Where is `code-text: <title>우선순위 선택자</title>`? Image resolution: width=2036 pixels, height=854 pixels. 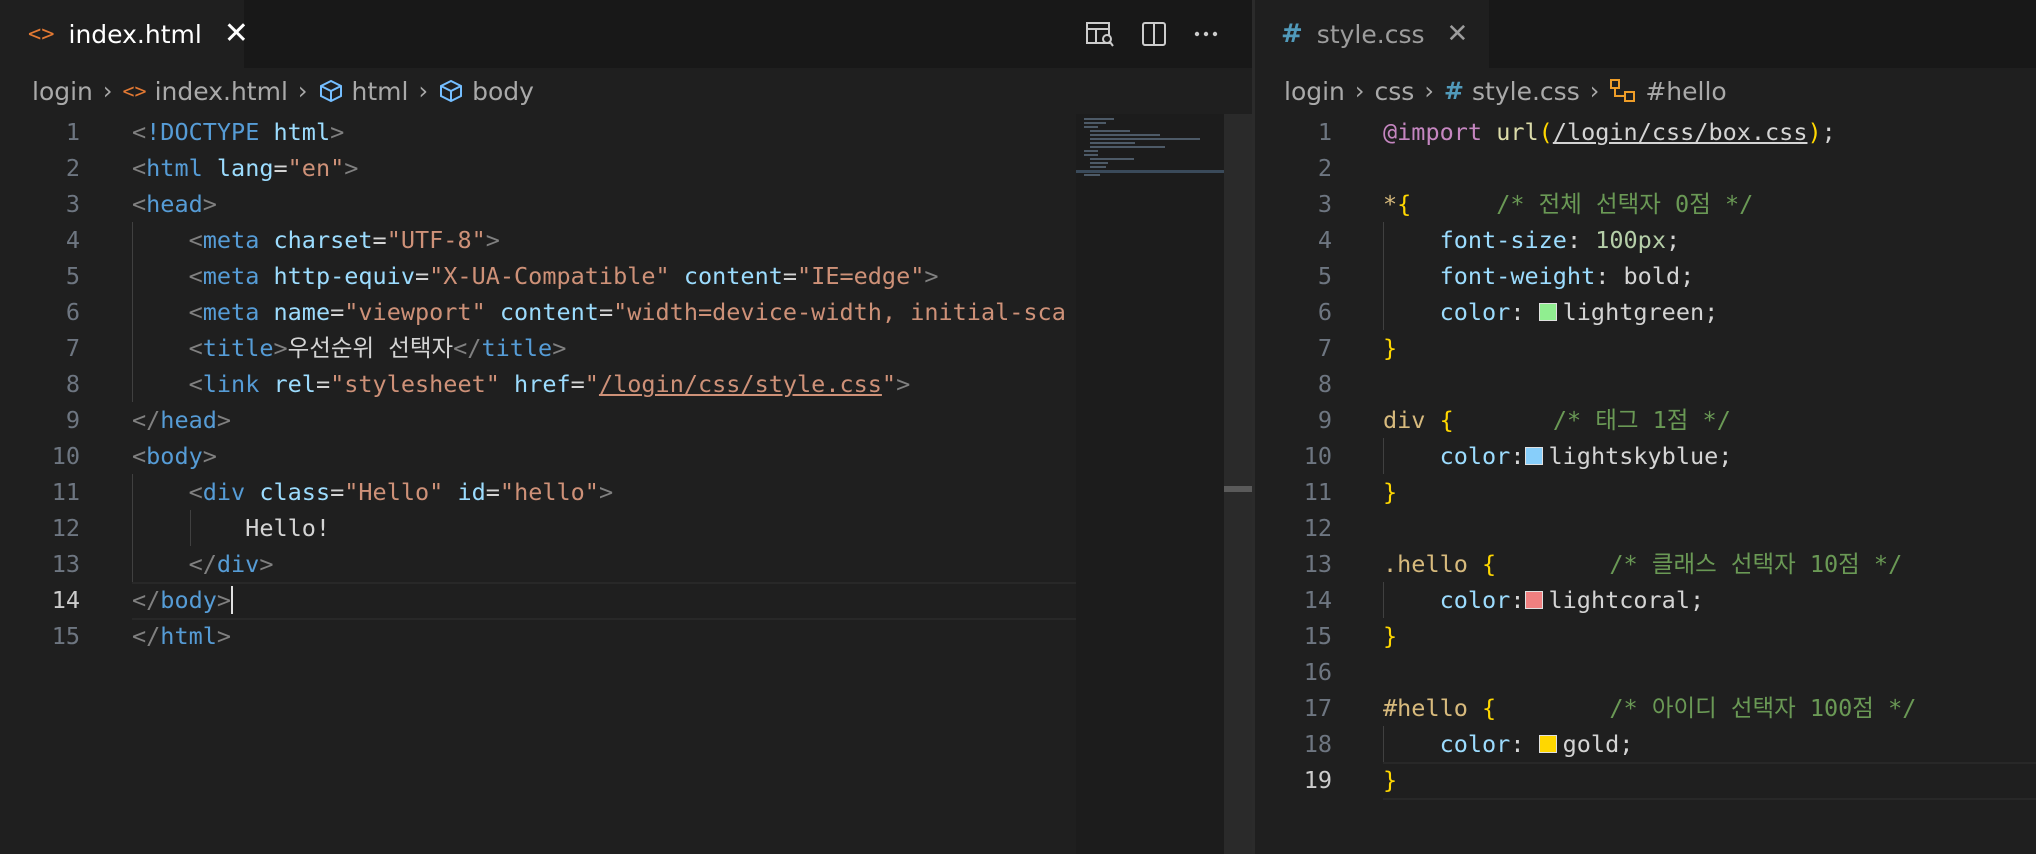
code-text: <title>우선순위 선택자</title> is located at coordinates (349, 348).